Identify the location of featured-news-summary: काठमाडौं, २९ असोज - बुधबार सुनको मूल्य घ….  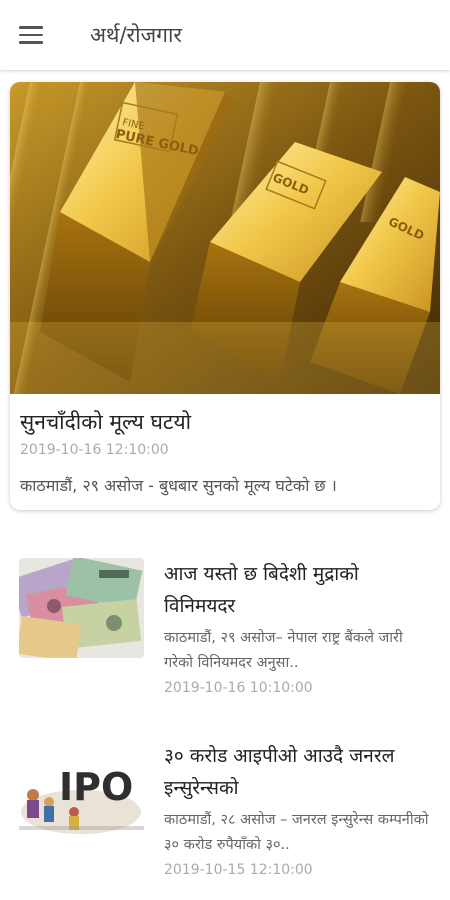
(178, 485).